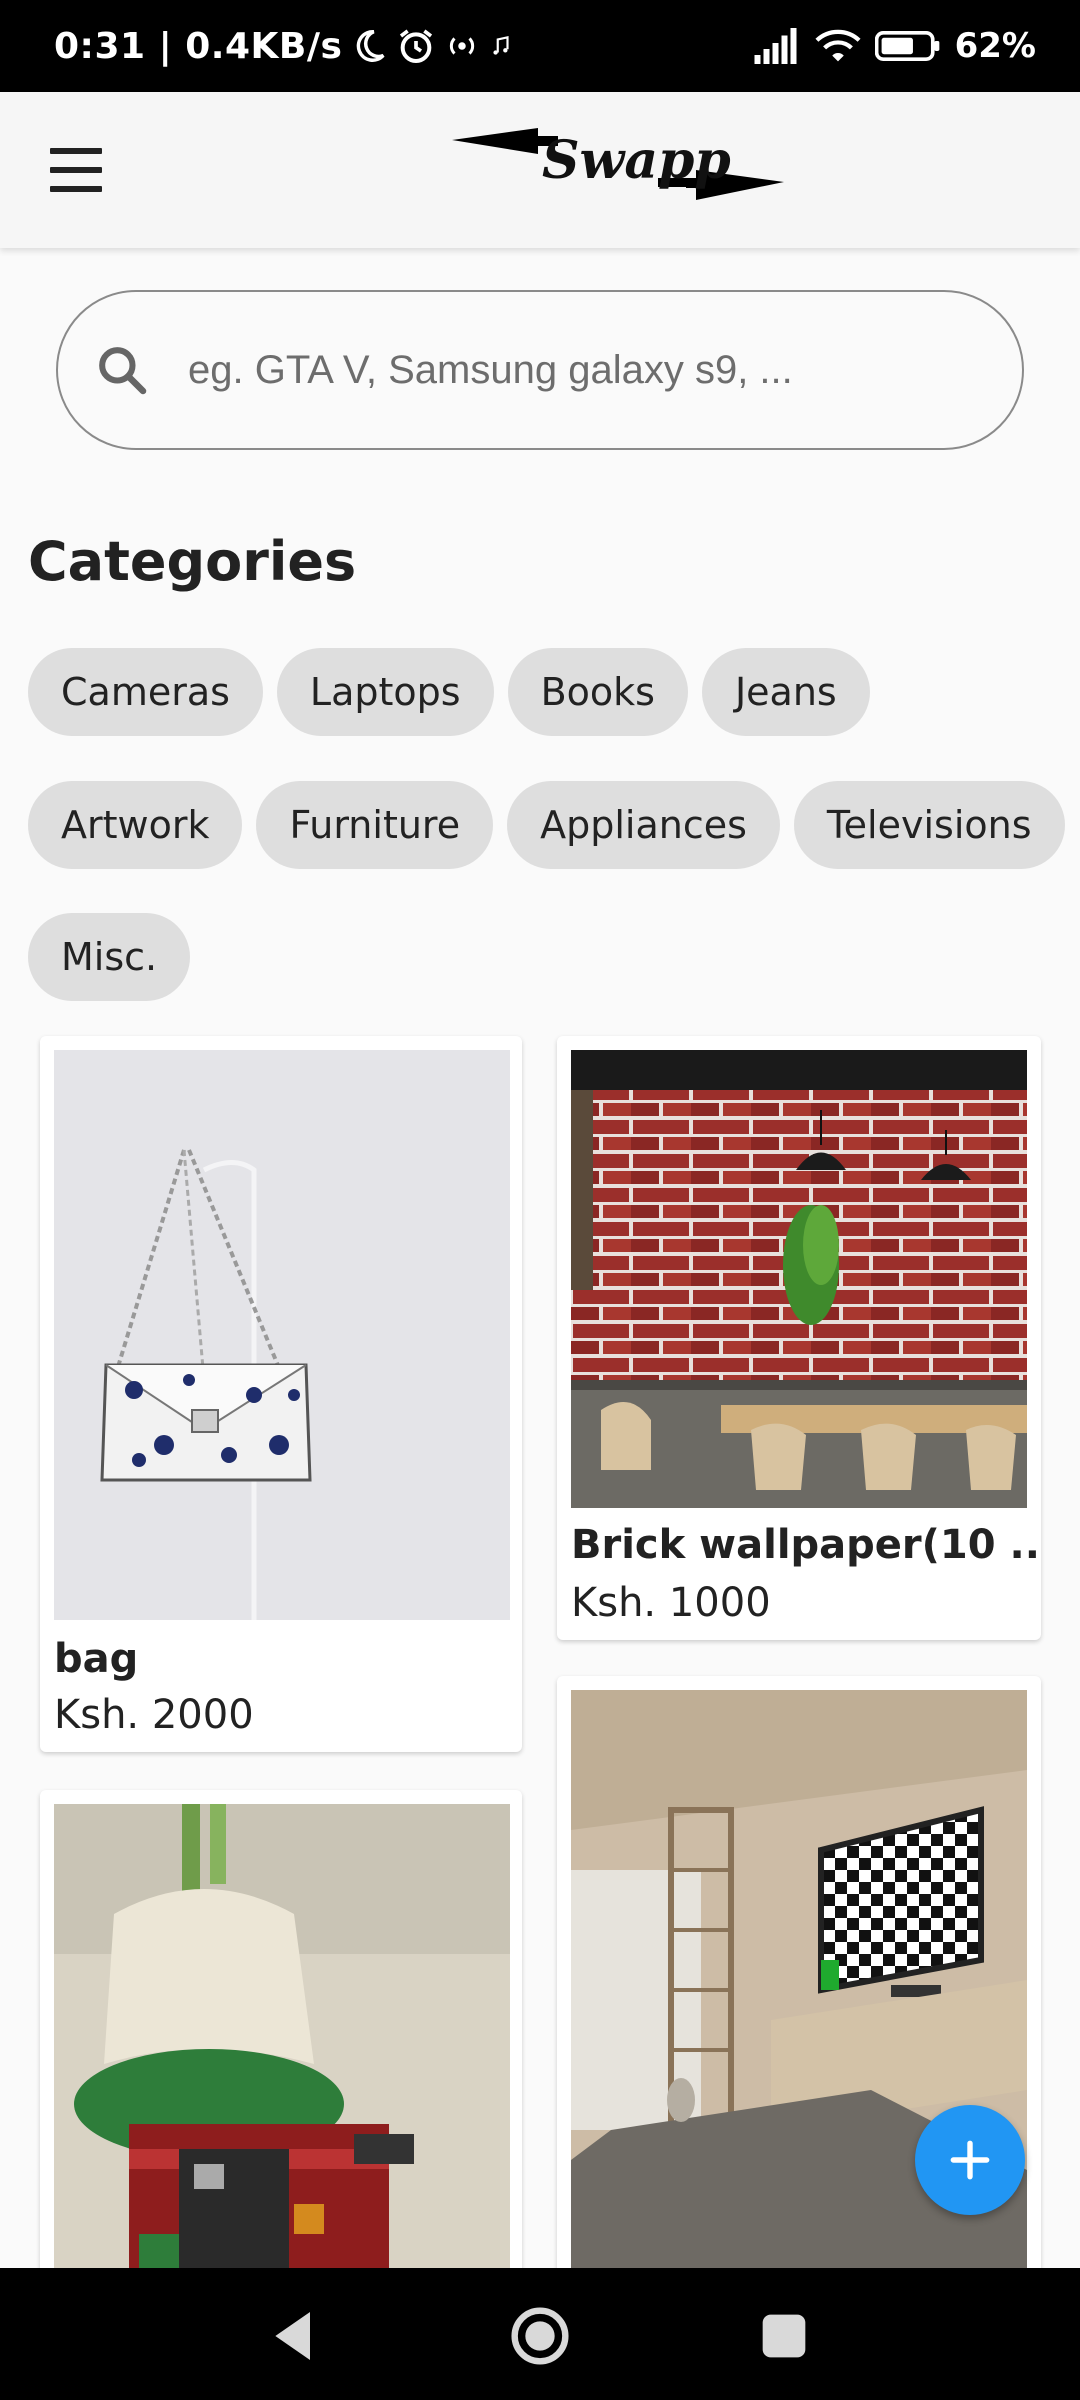  Describe the element at coordinates (995, 46) in the screenshot. I see `battery-percent: 62%` at that location.